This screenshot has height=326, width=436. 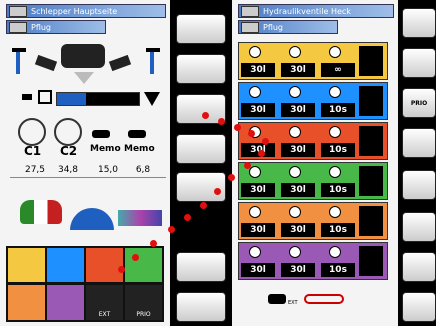 What do you see at coordinates (201, 267) in the screenshot?
I see `softkey-home` at bounding box center [201, 267].